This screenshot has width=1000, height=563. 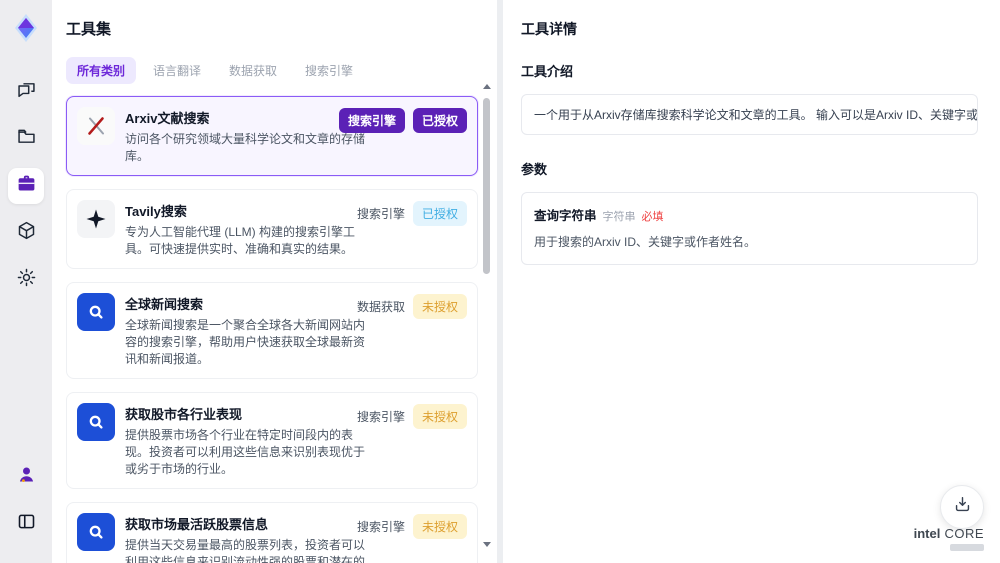 I want to click on tab-2: 数据获取, so click(x=253, y=70).